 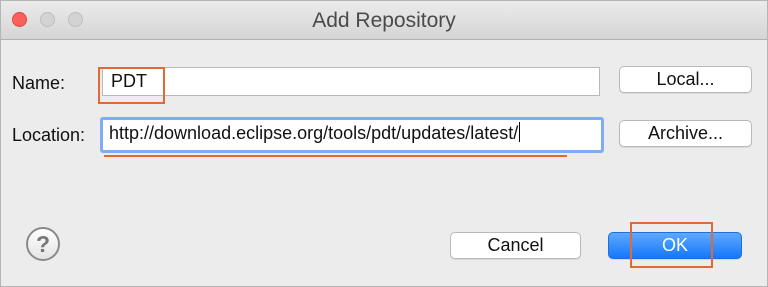 What do you see at coordinates (49, 135) in the screenshot?
I see `location-label: Location:` at bounding box center [49, 135].